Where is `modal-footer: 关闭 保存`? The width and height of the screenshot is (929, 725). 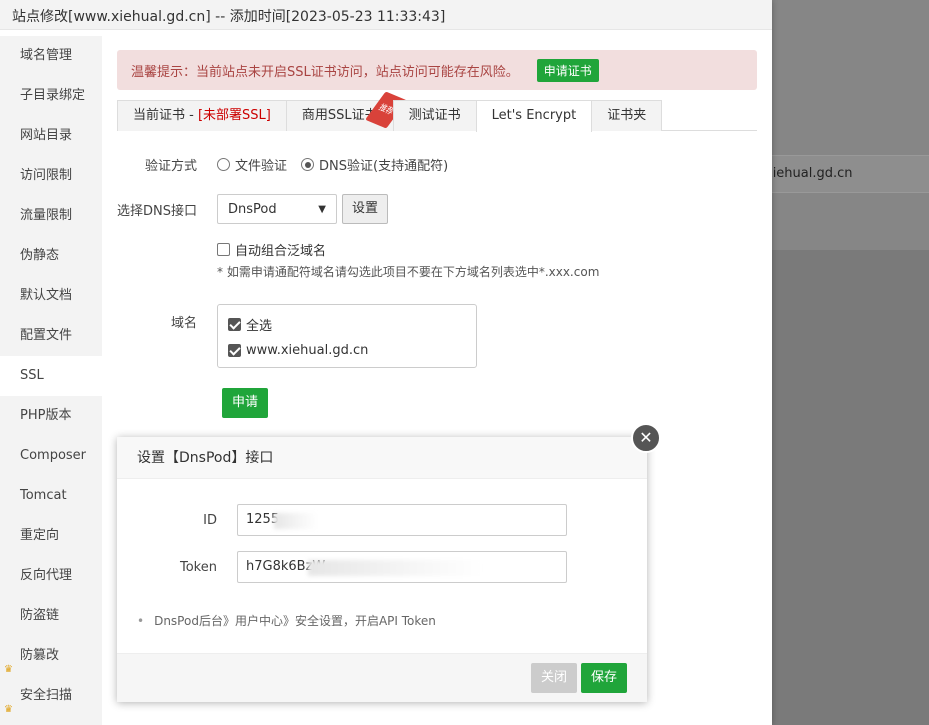
modal-footer: 关闭 保存 is located at coordinates (382, 677).